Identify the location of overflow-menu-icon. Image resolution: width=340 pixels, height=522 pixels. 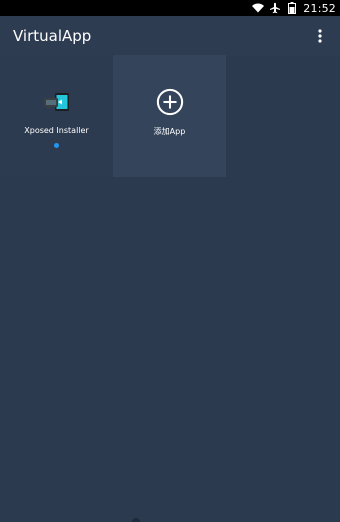
(320, 36).